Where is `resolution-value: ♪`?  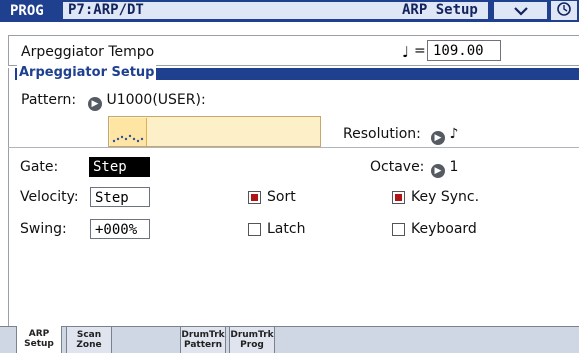
resolution-value: ♪ is located at coordinates (454, 134).